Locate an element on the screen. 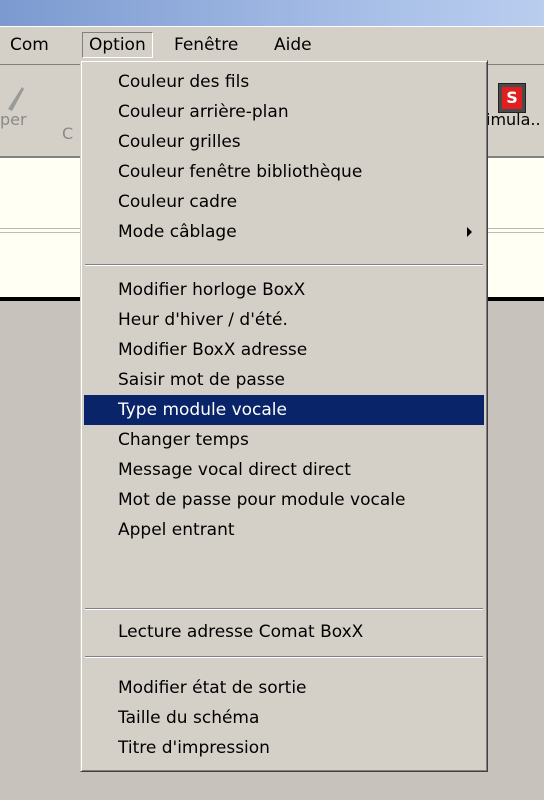  menu-item-couleur-grilles: Couleur grilles is located at coordinates (284, 142).